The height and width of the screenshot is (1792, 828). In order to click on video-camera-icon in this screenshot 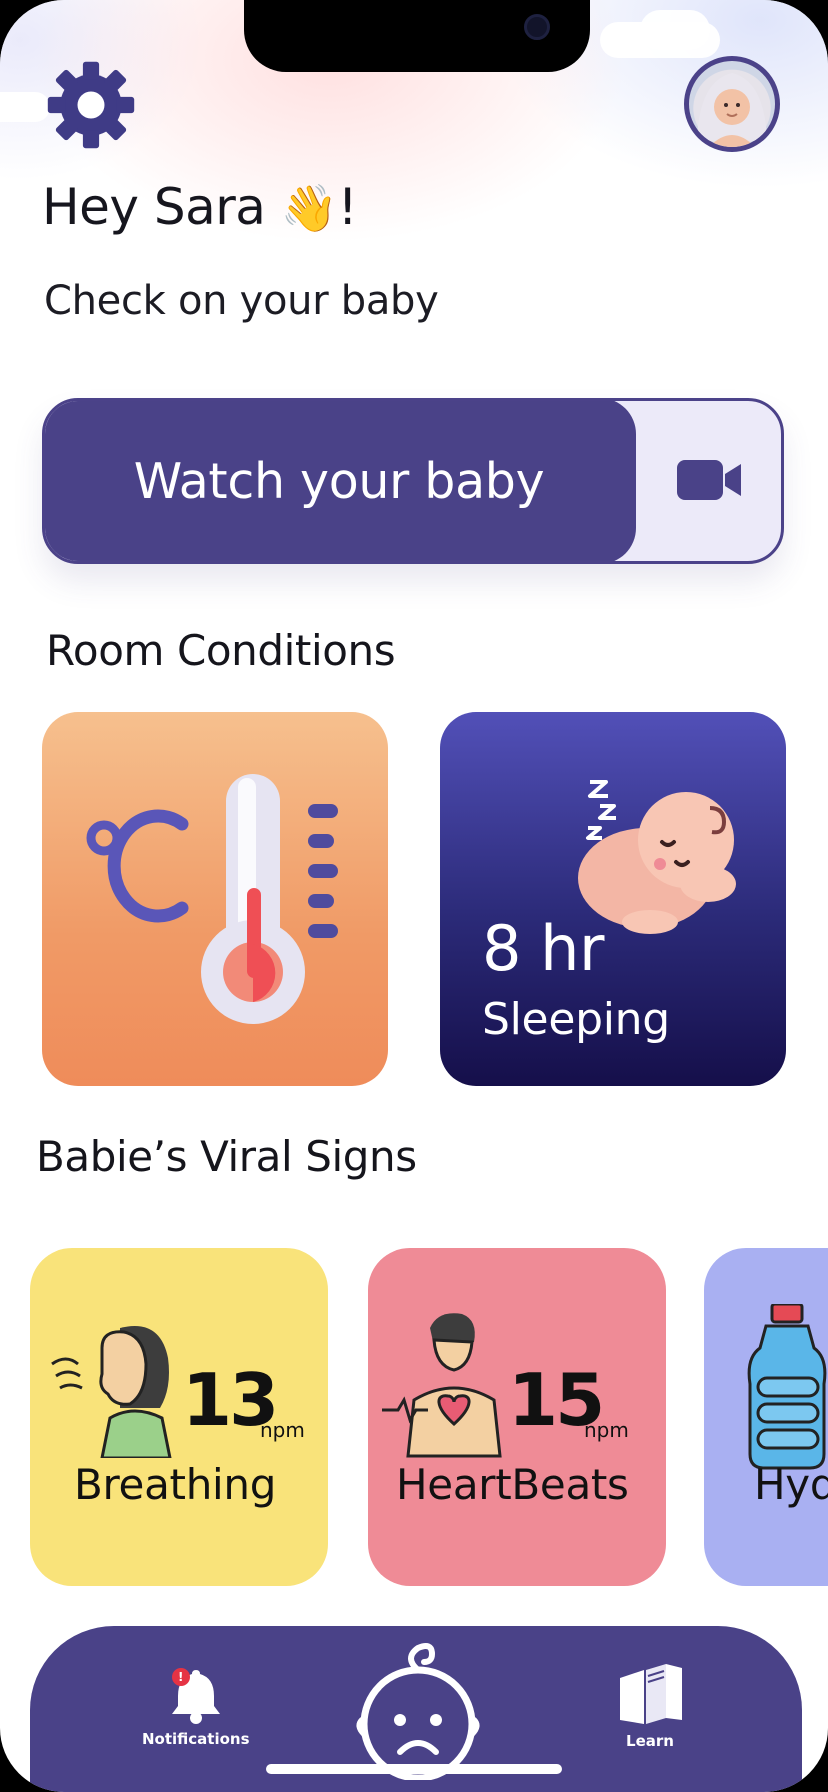, I will do `click(710, 480)`.